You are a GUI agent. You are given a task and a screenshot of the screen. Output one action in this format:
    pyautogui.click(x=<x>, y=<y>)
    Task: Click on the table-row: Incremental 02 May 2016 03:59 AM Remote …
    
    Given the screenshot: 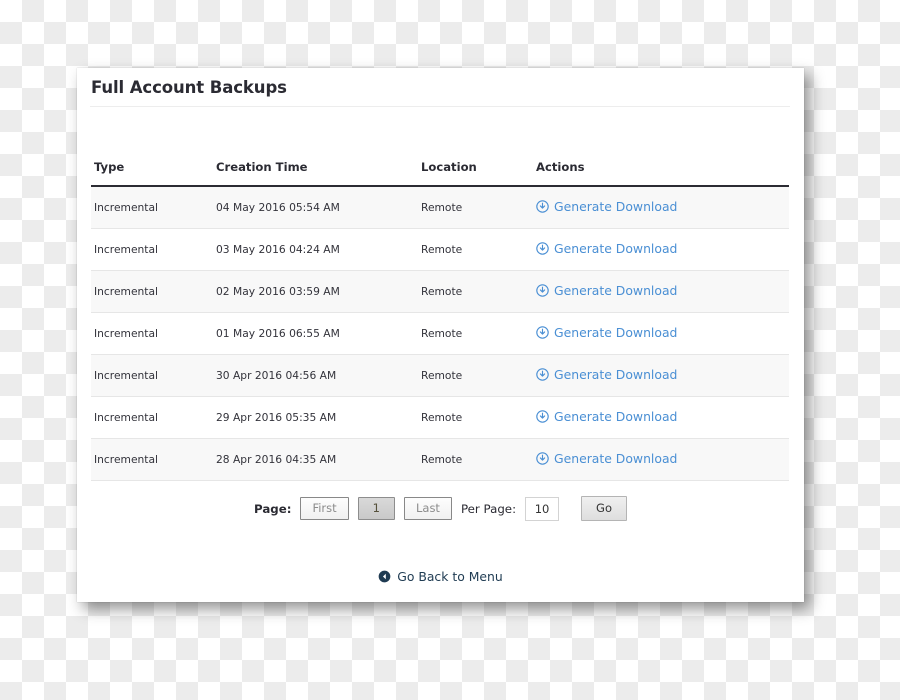 What is the action you would take?
    pyautogui.click(x=440, y=291)
    